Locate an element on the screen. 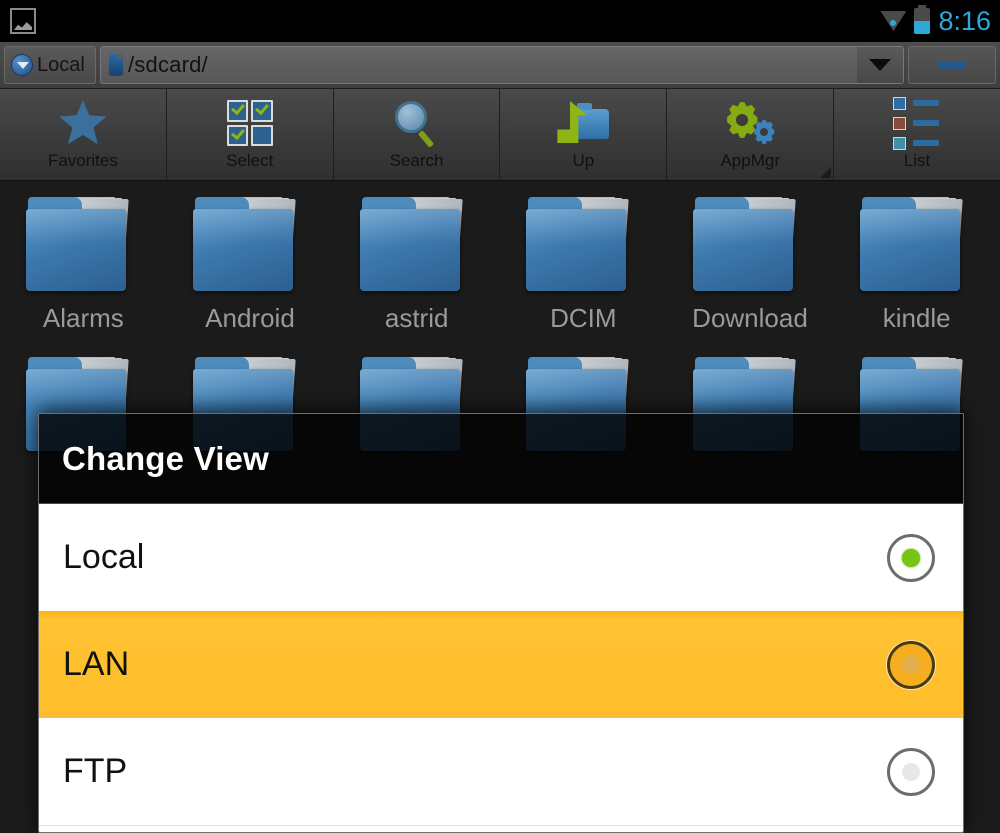 The width and height of the screenshot is (1000, 833). folder-item: Alarms is located at coordinates (83, 261).